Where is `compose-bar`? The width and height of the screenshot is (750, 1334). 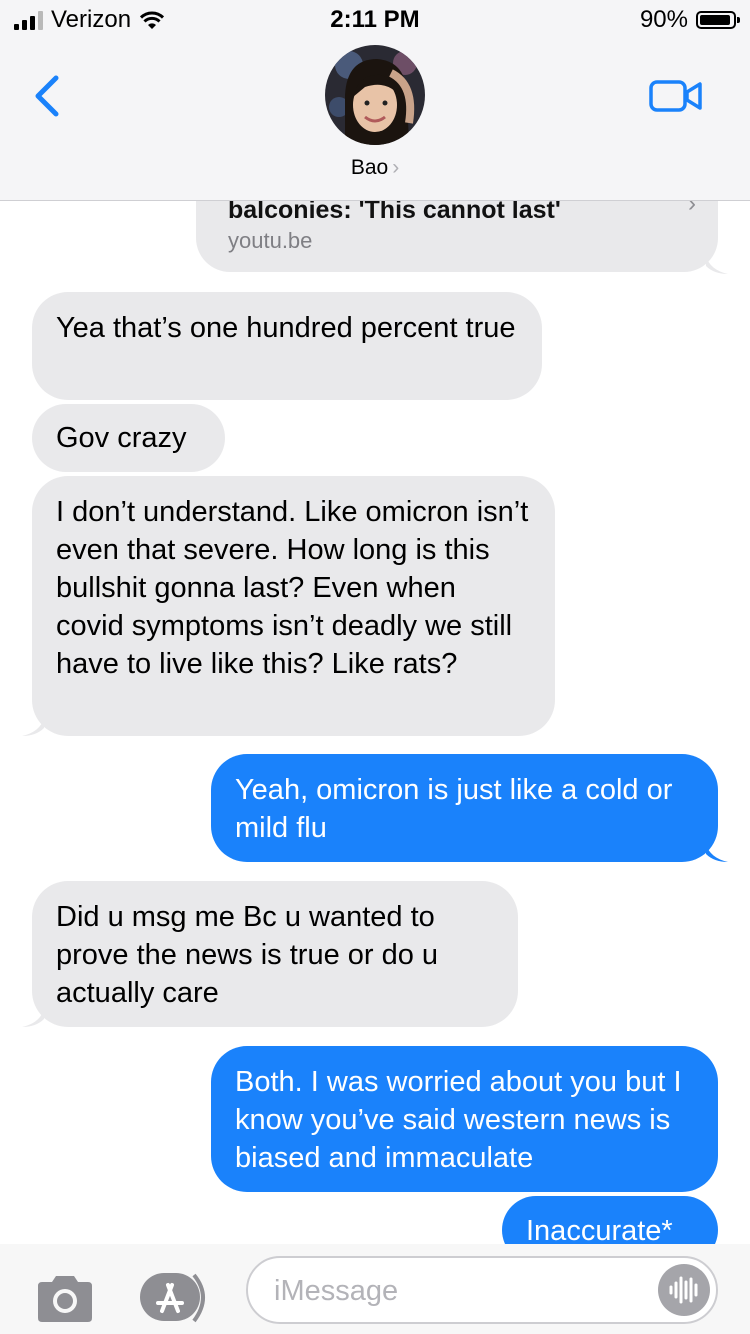 compose-bar is located at coordinates (375, 1289).